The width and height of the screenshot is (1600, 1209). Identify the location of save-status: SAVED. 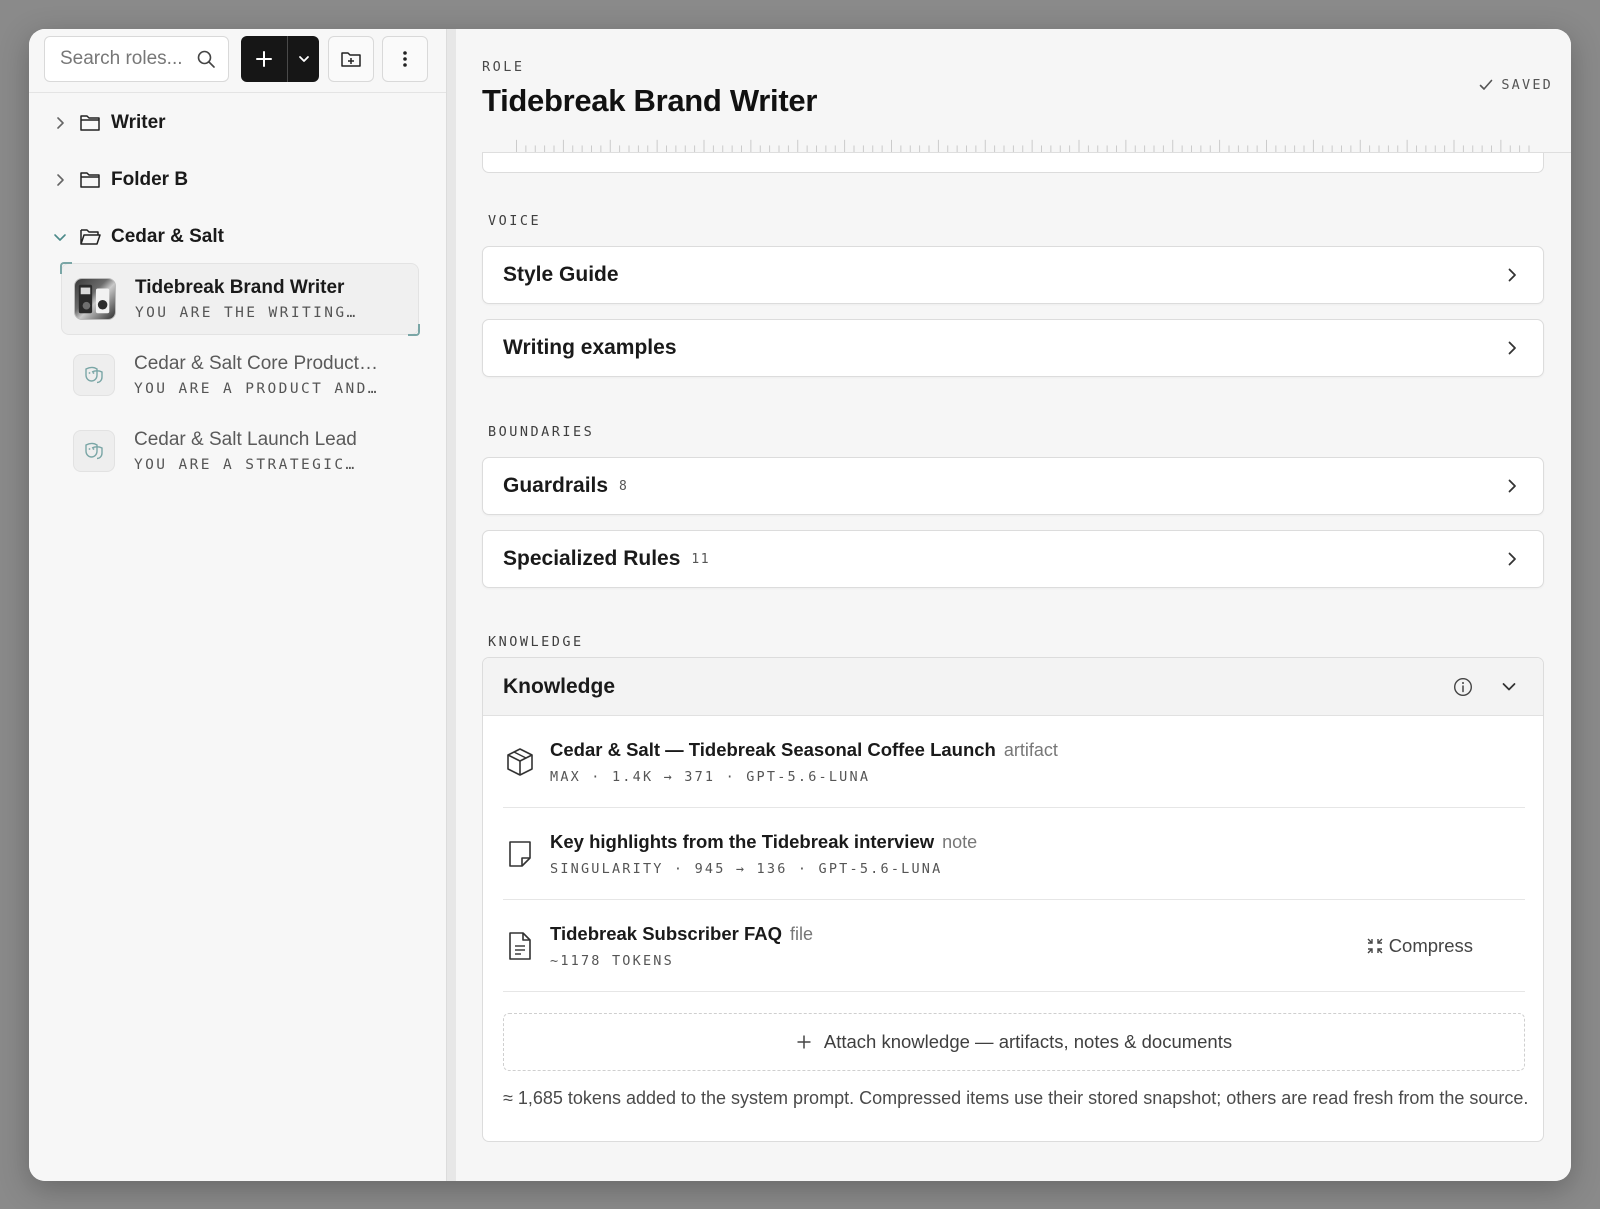
(1516, 85).